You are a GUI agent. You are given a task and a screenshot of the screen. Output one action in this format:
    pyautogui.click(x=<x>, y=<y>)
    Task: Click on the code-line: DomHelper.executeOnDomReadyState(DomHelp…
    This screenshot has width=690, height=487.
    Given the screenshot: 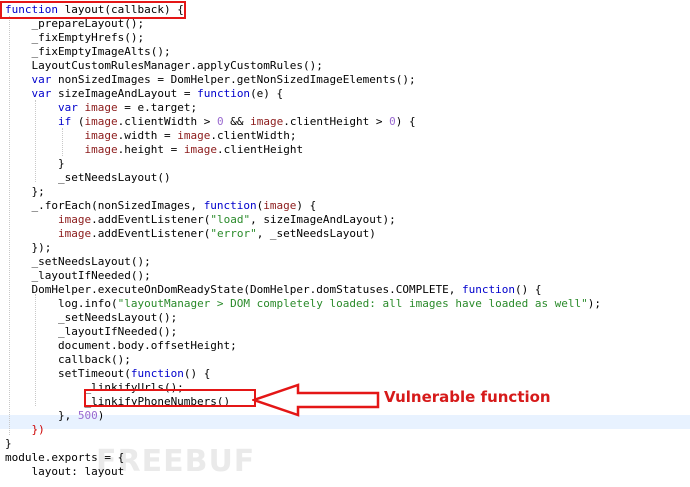 What is the action you would take?
    pyautogui.click(x=273, y=289)
    